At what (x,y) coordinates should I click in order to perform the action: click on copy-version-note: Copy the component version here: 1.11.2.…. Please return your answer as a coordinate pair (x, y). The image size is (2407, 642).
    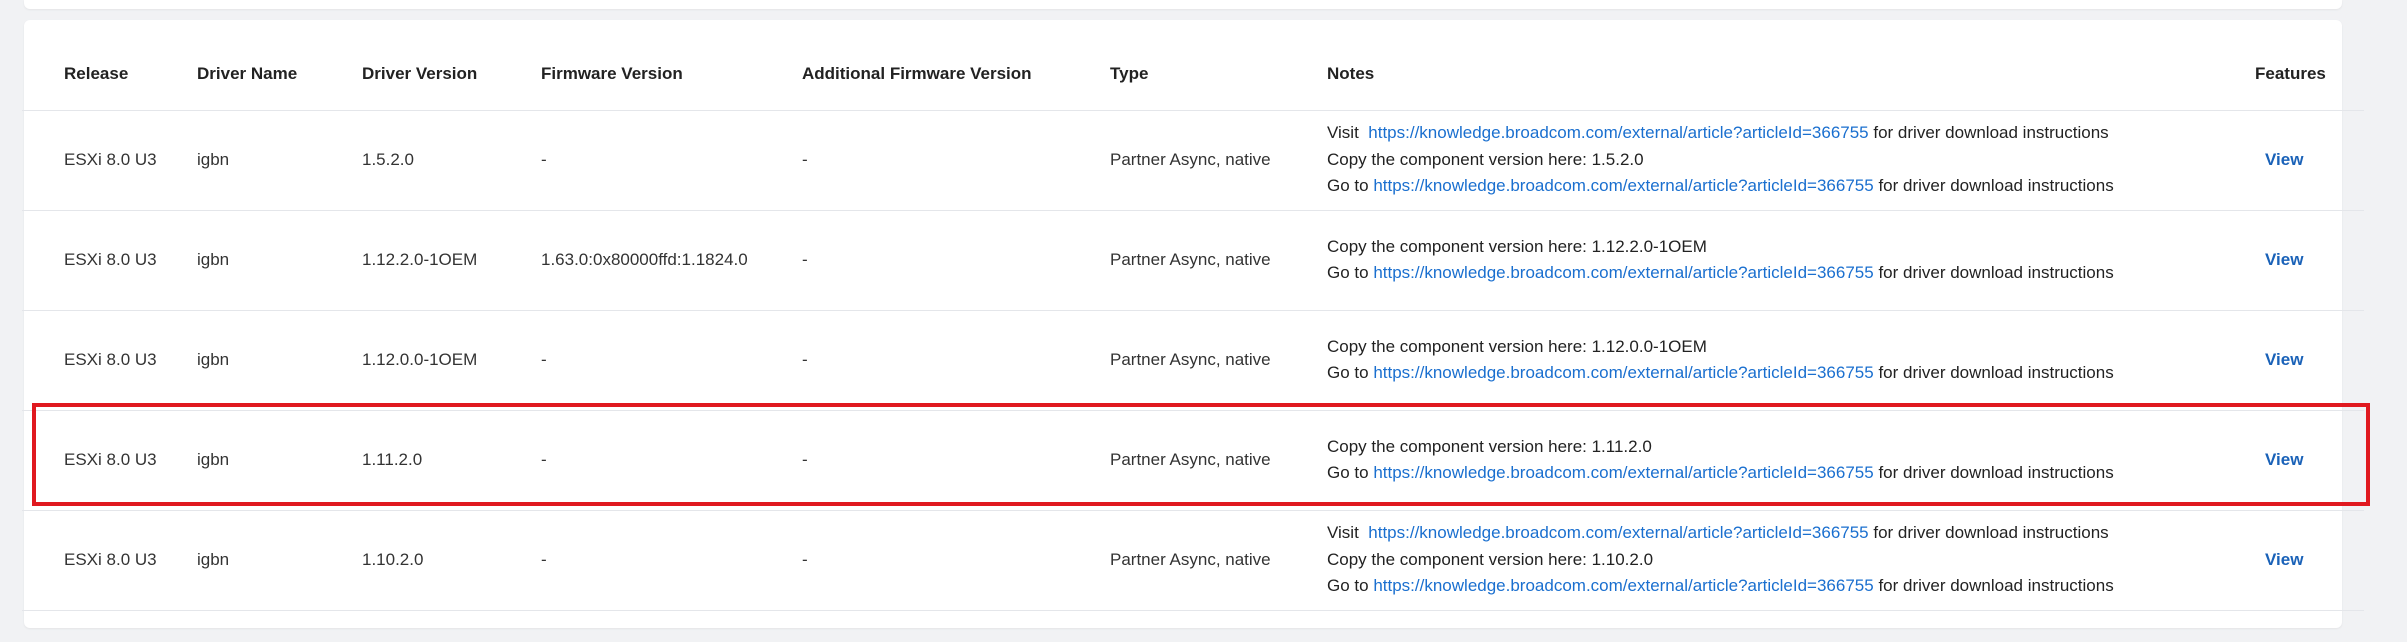
    Looking at the image, I should click on (1489, 446).